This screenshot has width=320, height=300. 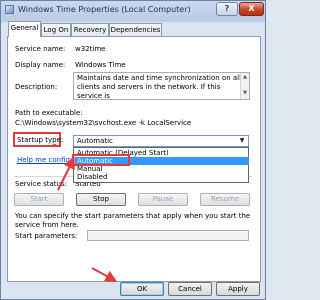 What do you see at coordinates (104, 9) in the screenshot?
I see `window-title: Windows Time Properties (Local Computer)` at bounding box center [104, 9].